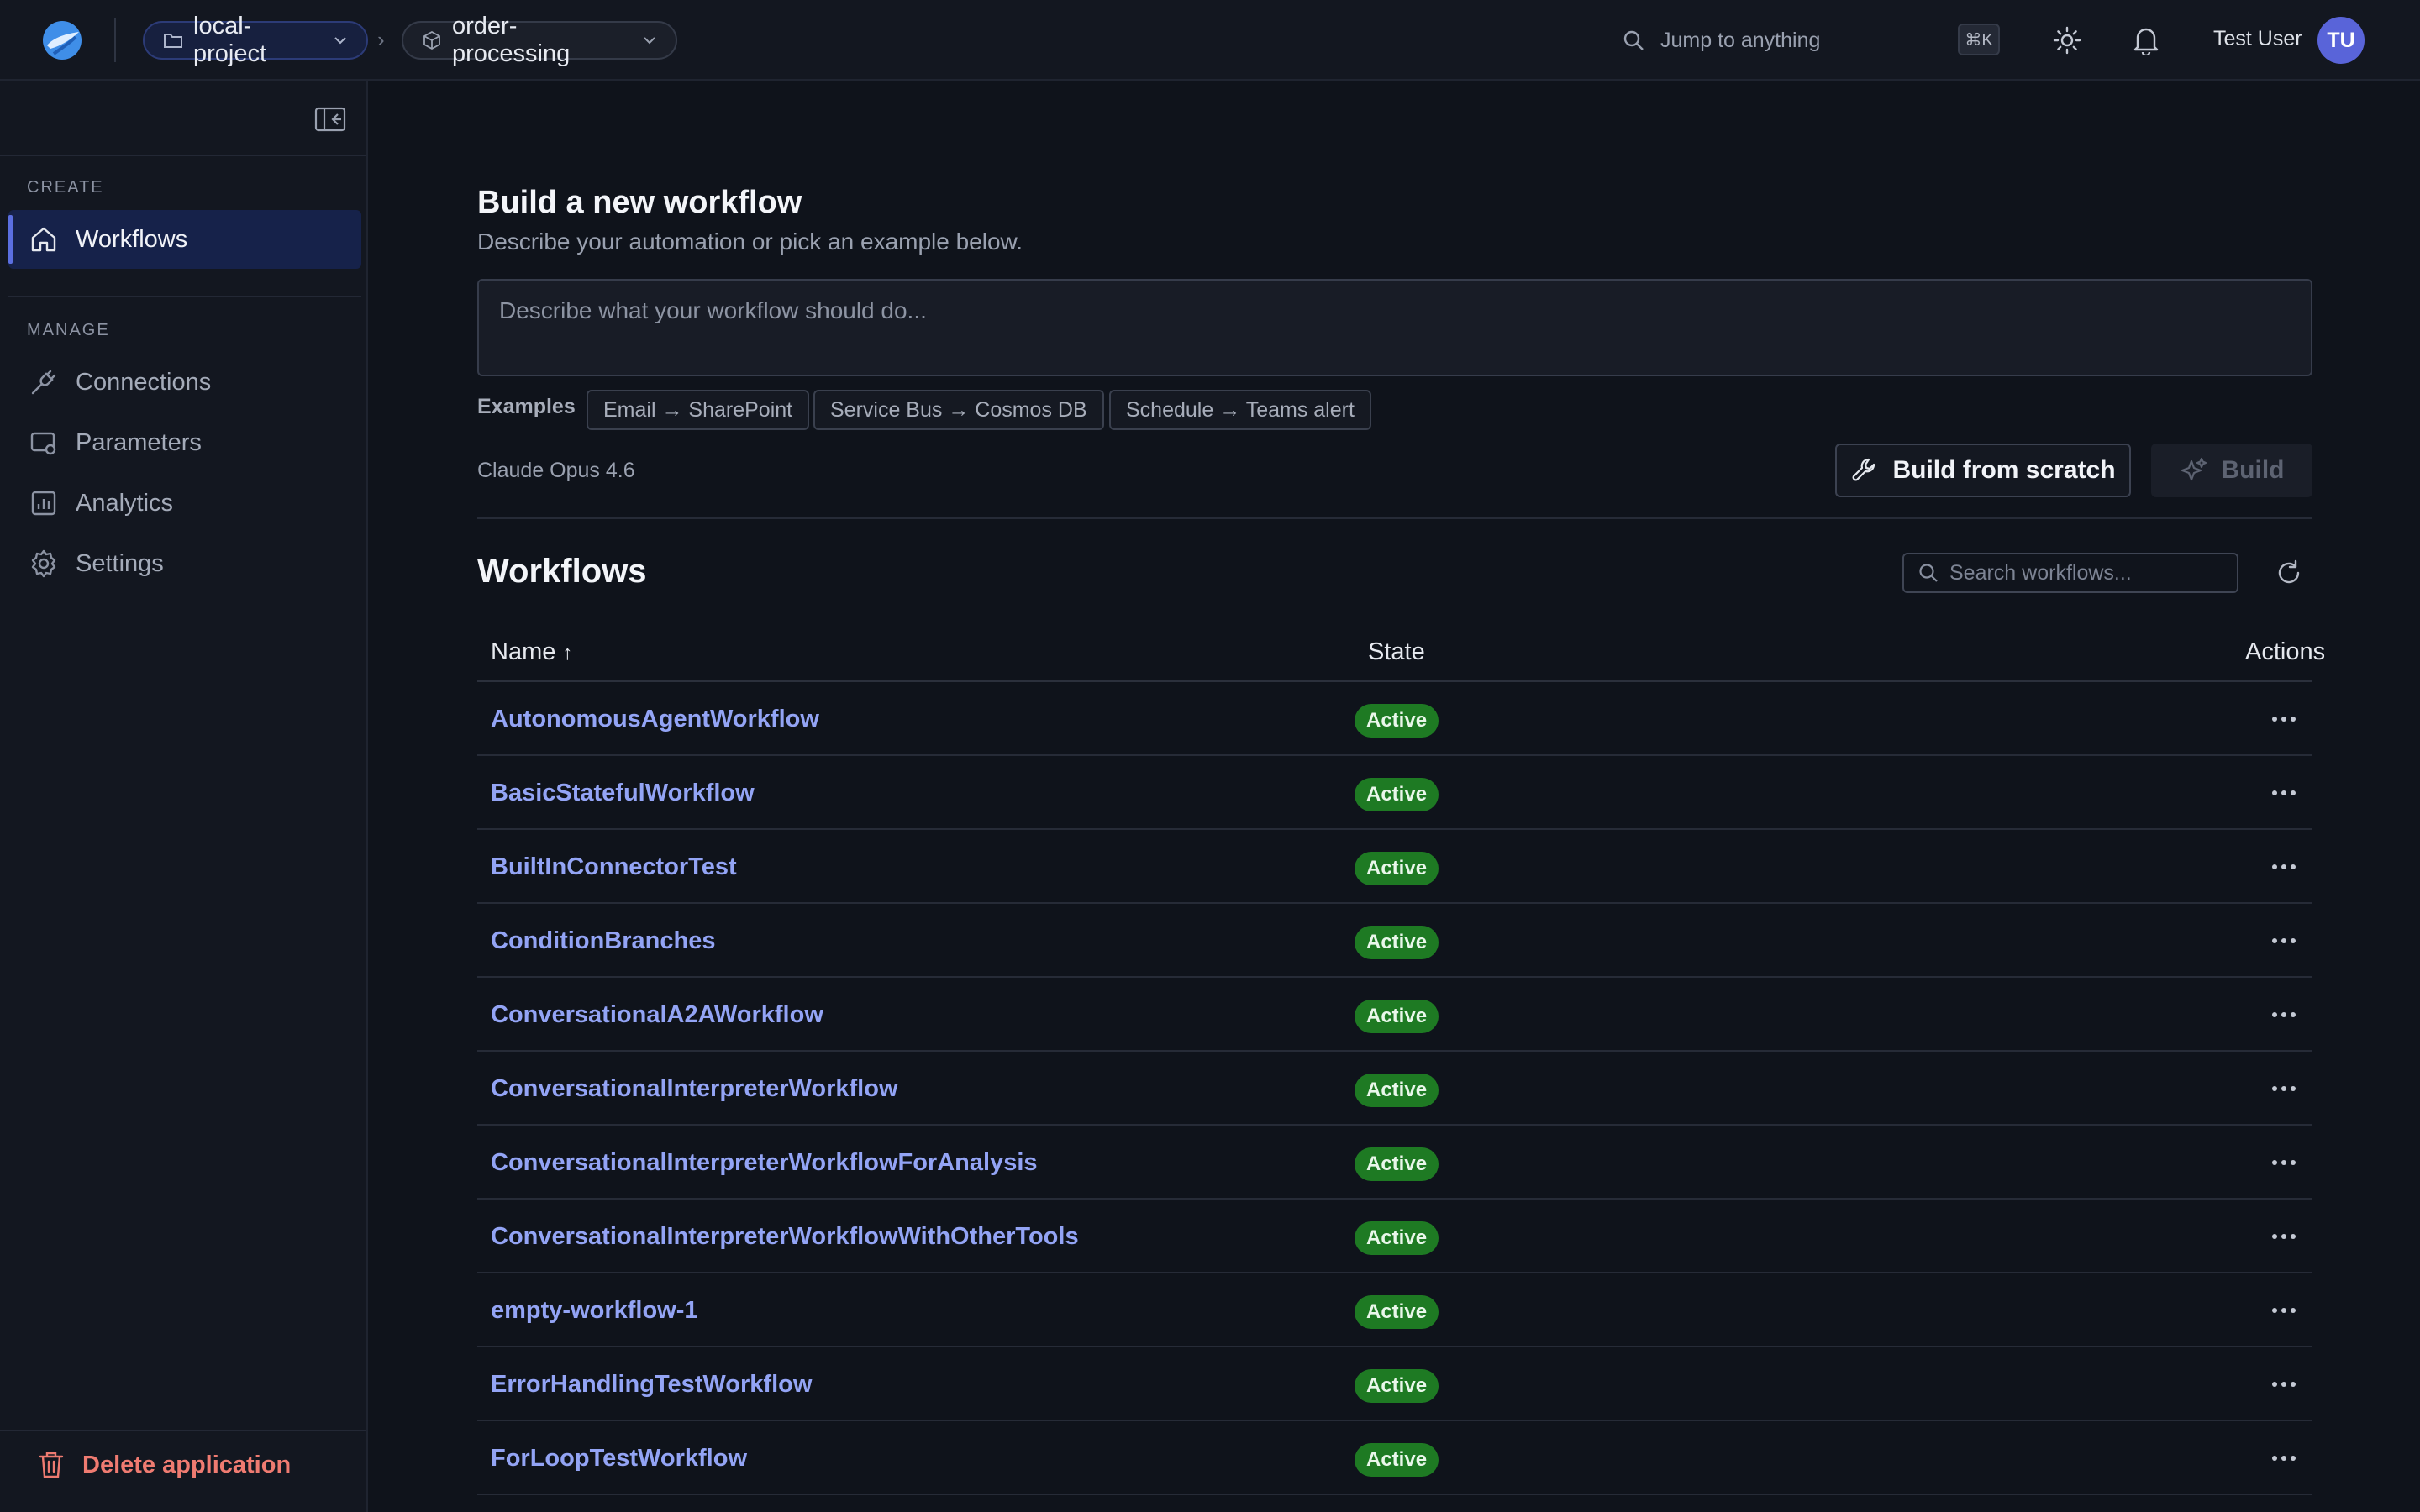 Image resolution: width=2420 pixels, height=1512 pixels. What do you see at coordinates (1394, 1384) in the screenshot?
I see `table-row: ErrorHandlingTestWorkflow Active` at bounding box center [1394, 1384].